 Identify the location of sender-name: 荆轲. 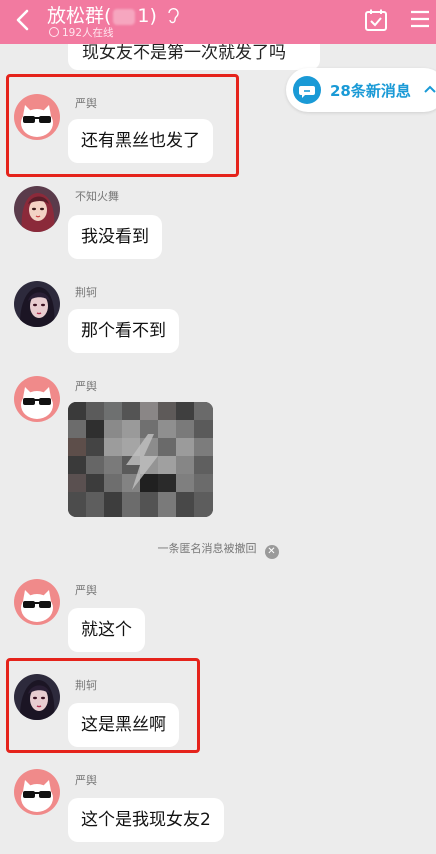
(86, 292).